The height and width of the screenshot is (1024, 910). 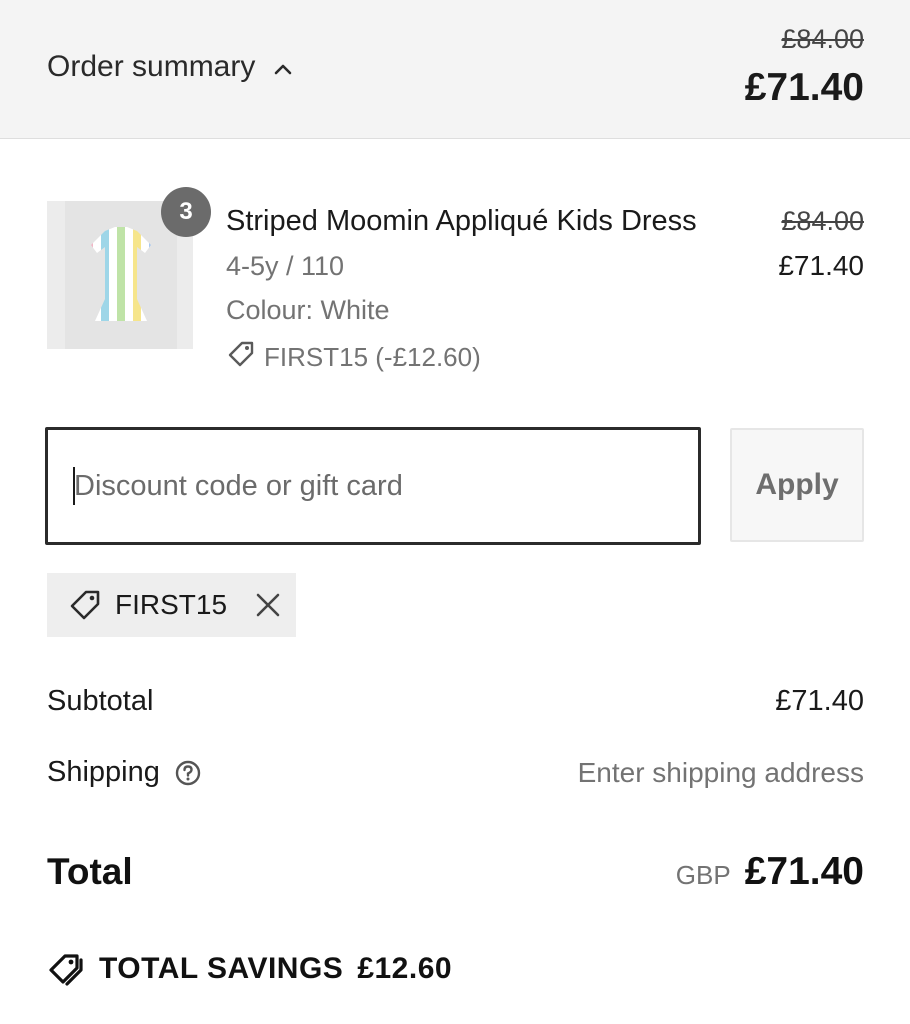 What do you see at coordinates (66, 969) in the screenshot?
I see `tags-icon` at bounding box center [66, 969].